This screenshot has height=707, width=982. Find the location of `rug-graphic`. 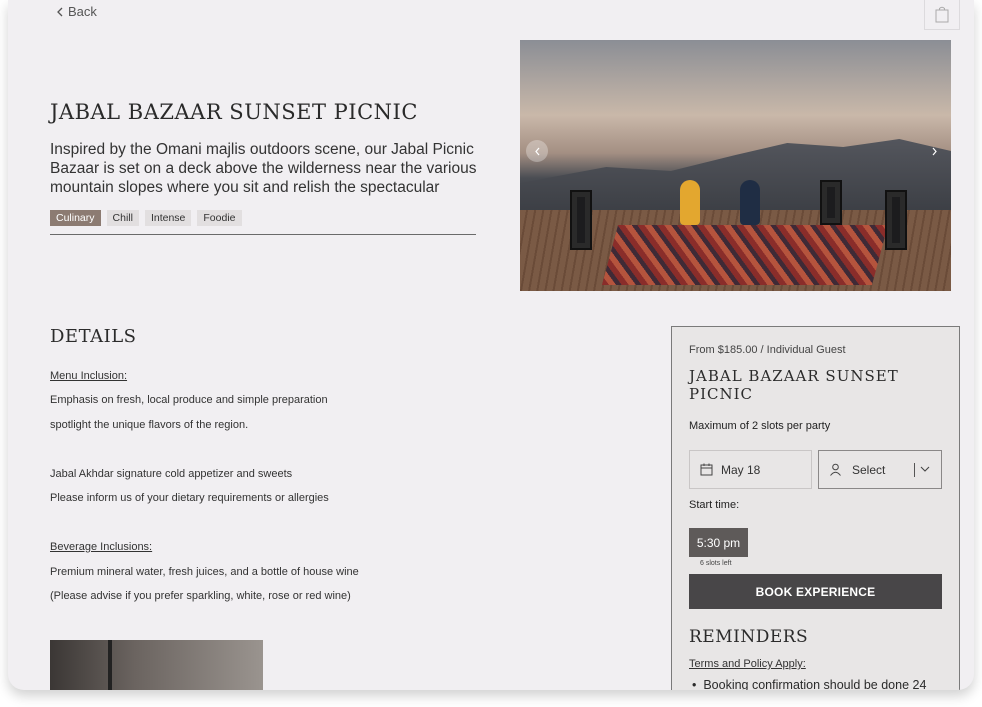

rug-graphic is located at coordinates (745, 255).